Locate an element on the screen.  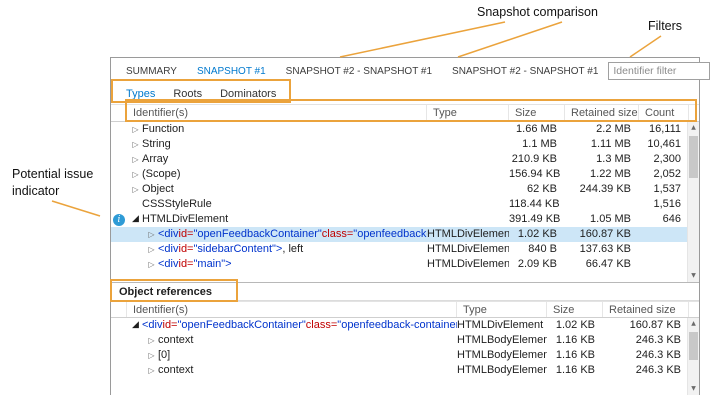
identifier-cell: ◢ HTMLDivElement is located at coordinates (277, 219).